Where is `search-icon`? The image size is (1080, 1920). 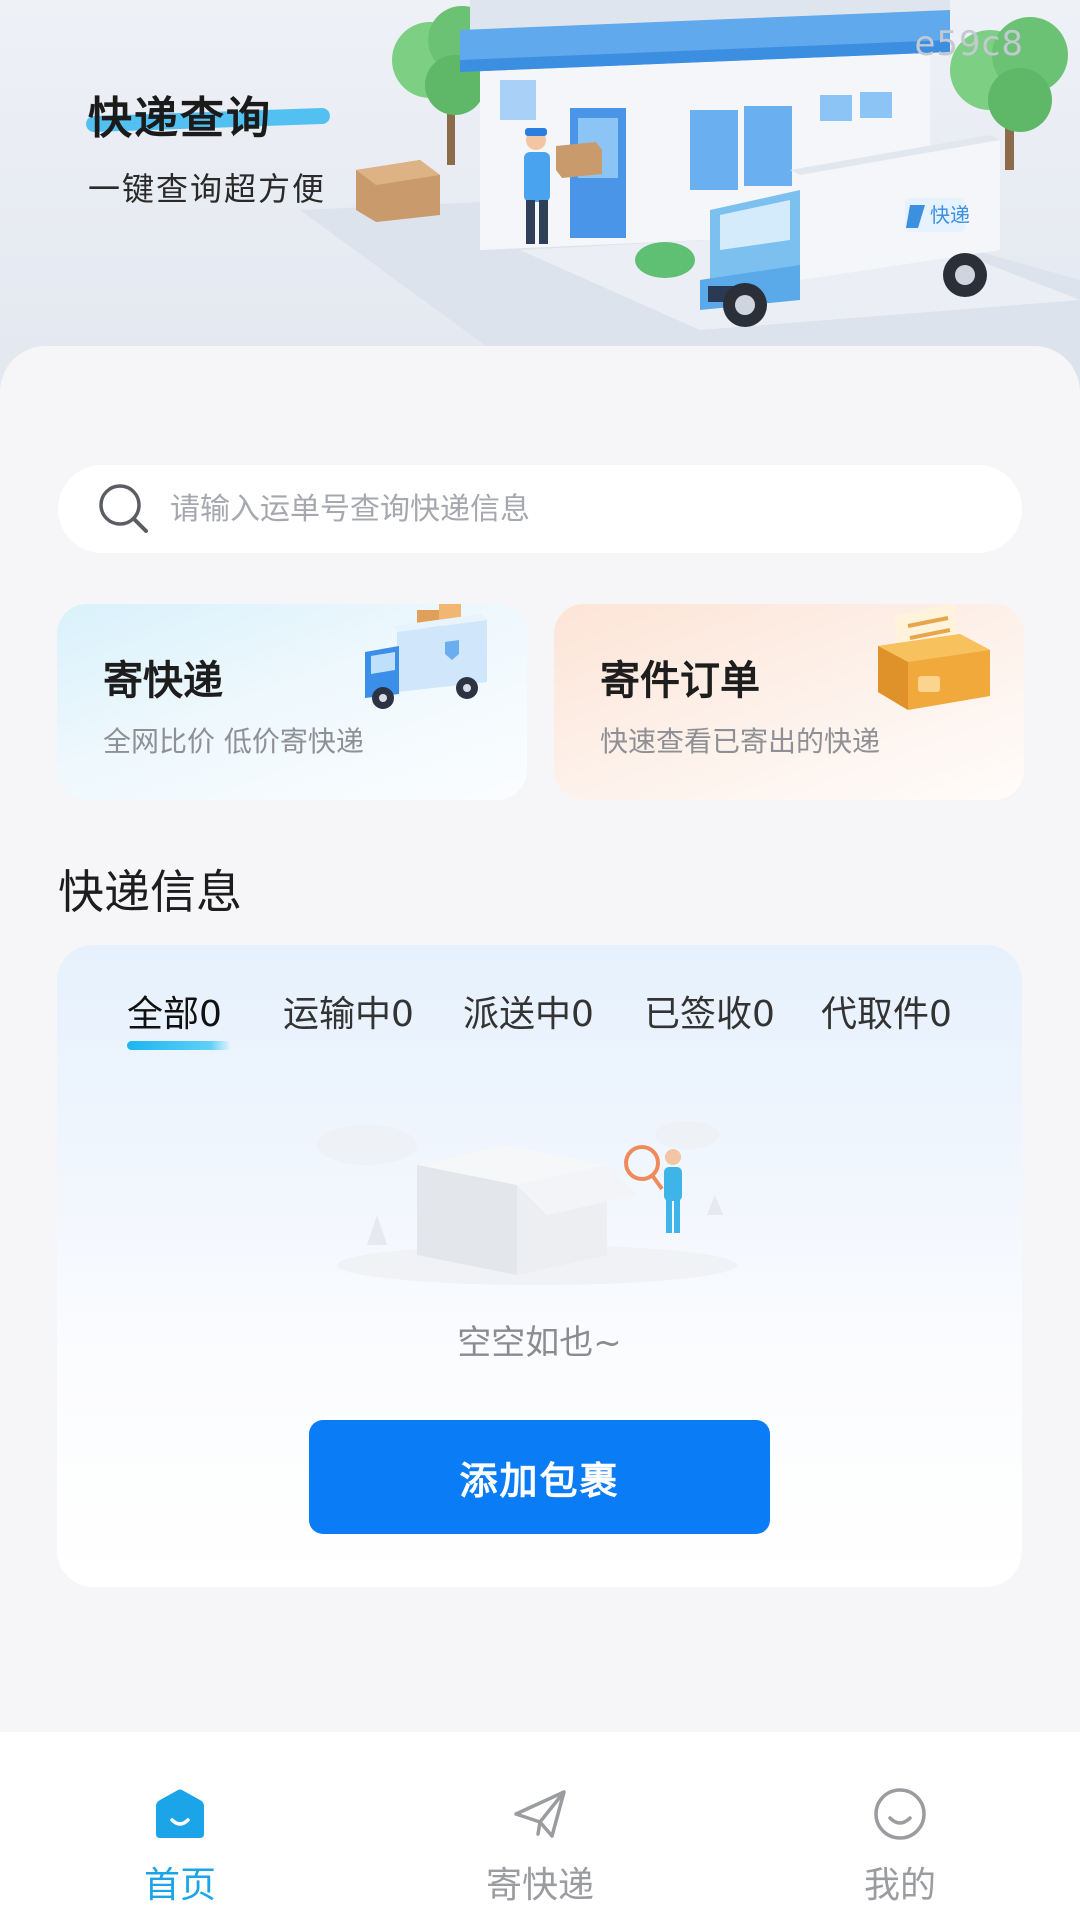
search-icon is located at coordinates (123, 508).